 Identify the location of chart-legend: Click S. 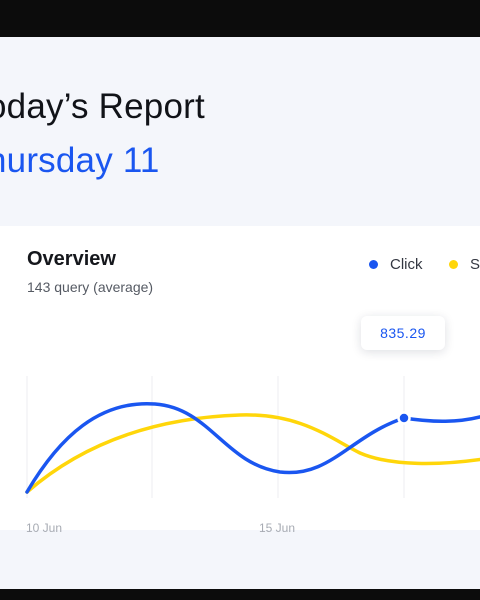
(424, 265).